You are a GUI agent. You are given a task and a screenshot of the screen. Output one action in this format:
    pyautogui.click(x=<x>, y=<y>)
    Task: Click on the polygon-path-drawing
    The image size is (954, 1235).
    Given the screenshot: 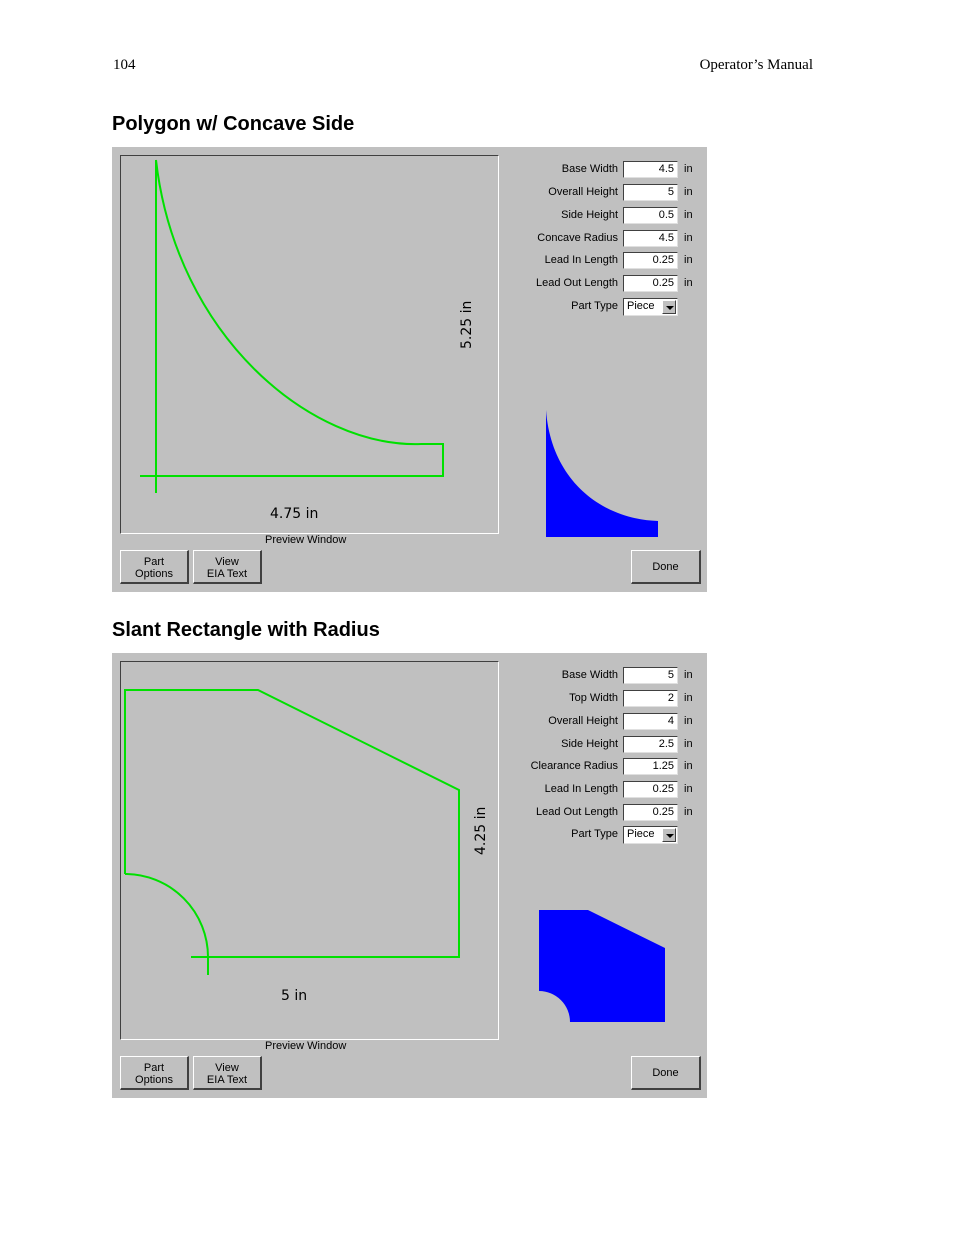 What is the action you would take?
    pyautogui.click(x=292, y=326)
    